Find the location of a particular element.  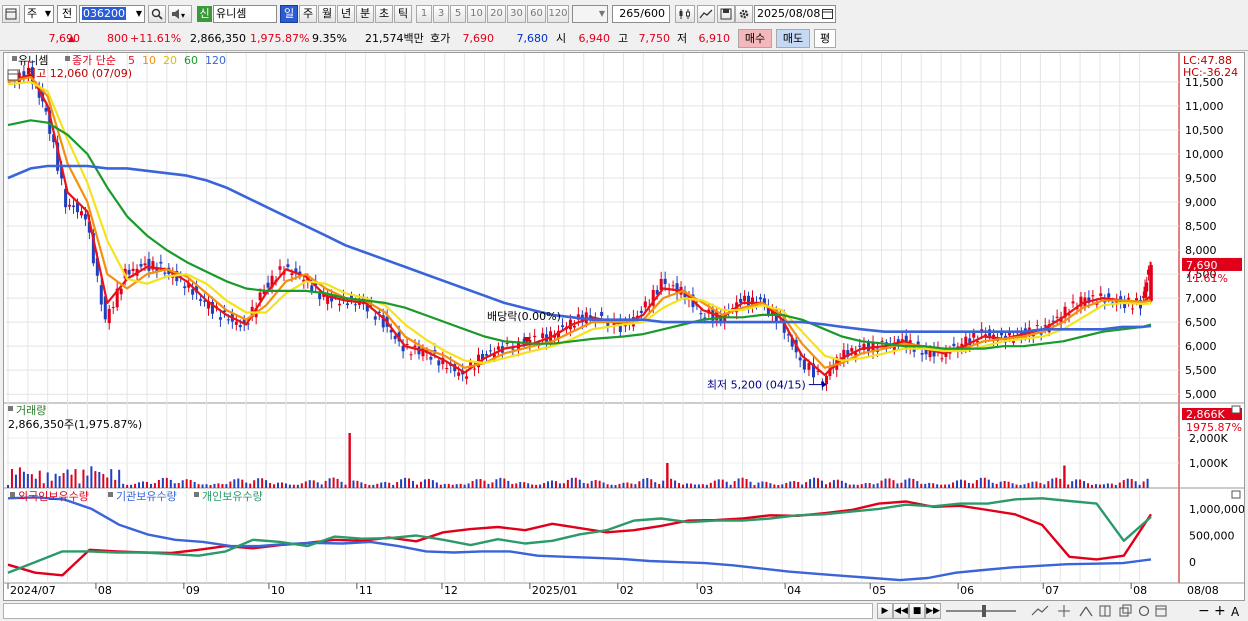

period-tab-4: 분 is located at coordinates (365, 14).